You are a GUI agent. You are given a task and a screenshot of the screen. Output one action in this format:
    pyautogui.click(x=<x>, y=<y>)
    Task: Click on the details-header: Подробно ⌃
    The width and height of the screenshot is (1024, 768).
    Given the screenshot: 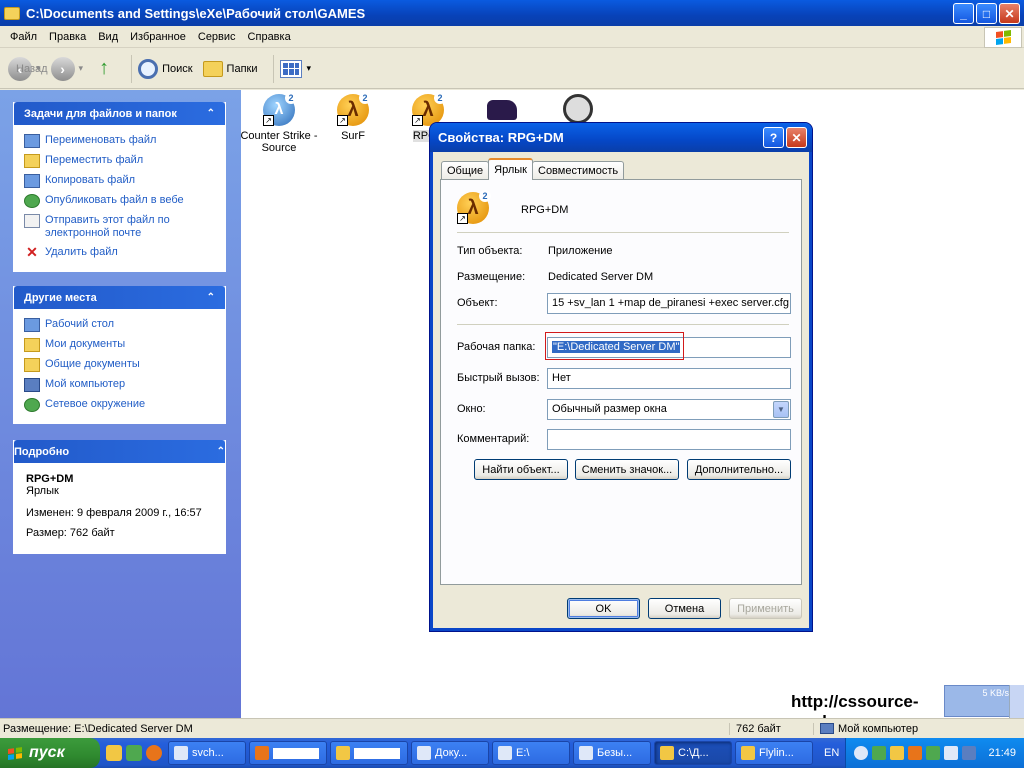 What is the action you would take?
    pyautogui.click(x=119, y=451)
    